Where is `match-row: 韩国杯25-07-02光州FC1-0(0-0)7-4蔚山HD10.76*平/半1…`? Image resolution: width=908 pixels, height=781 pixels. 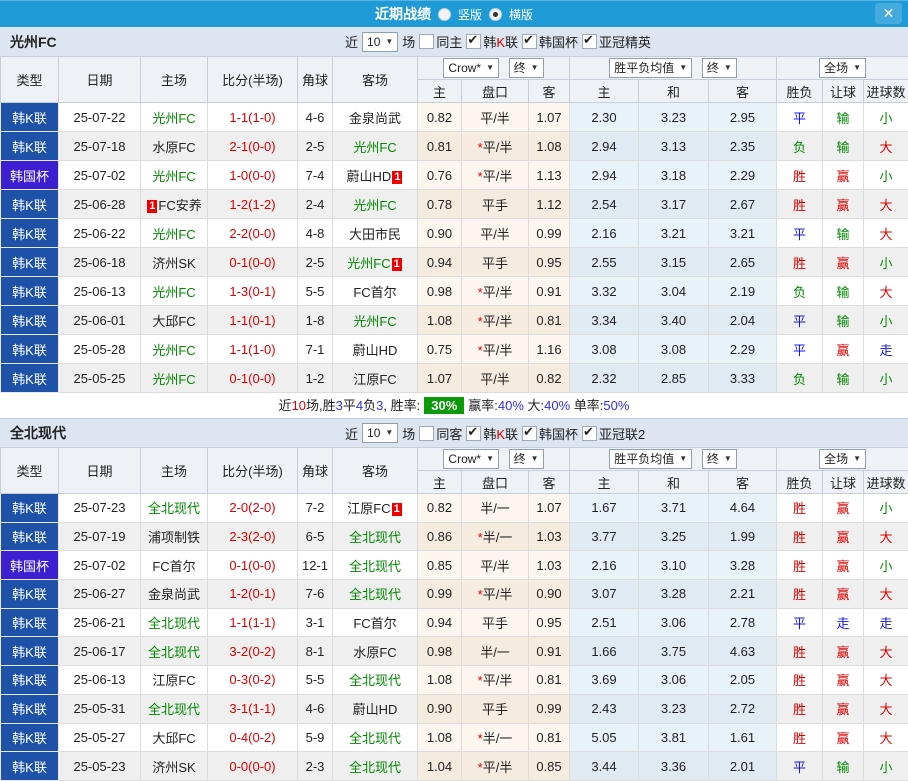 match-row: 韩国杯25-07-02光州FC1-0(0-0)7-4蔚山HD10.76*平/半1… is located at coordinates (454, 175).